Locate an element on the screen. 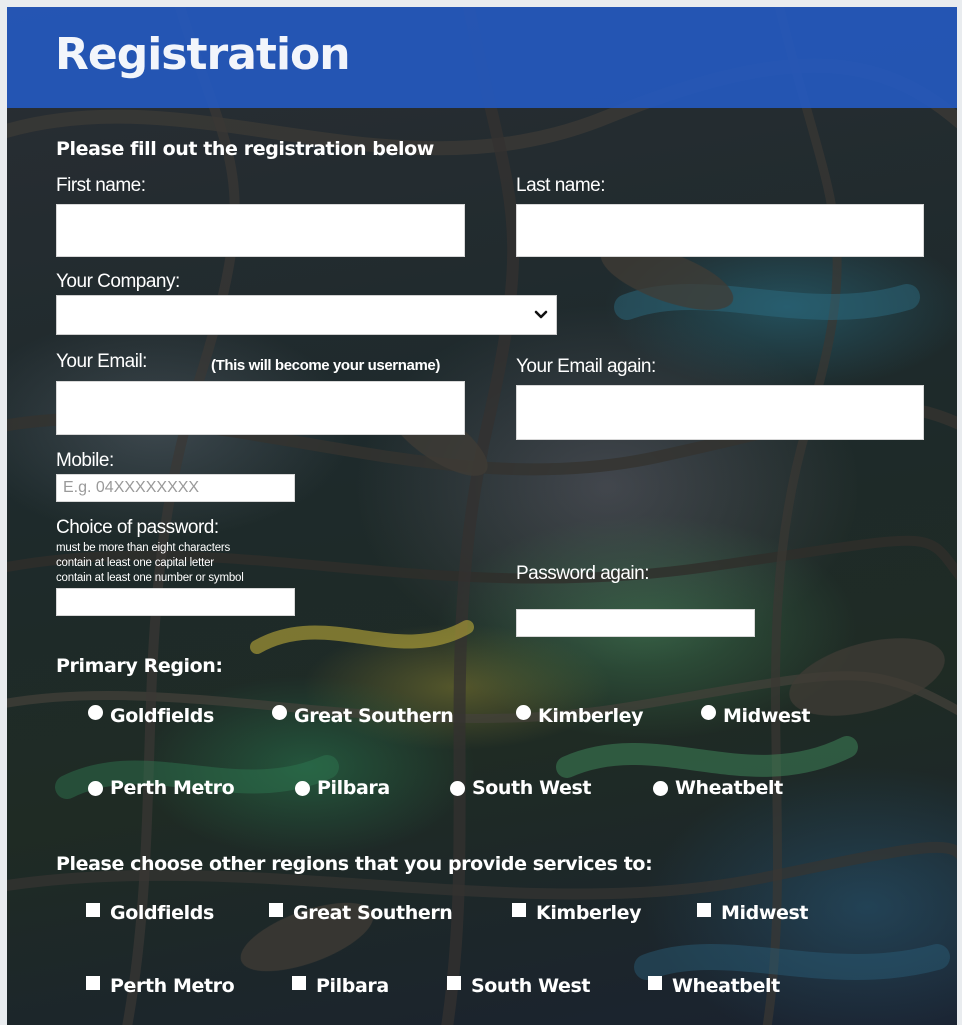  primary-region-south-west: South West is located at coordinates (520, 788).